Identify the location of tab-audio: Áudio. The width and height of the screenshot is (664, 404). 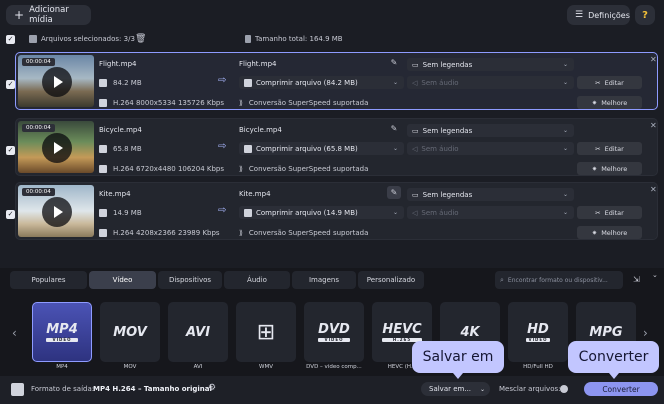
(257, 280).